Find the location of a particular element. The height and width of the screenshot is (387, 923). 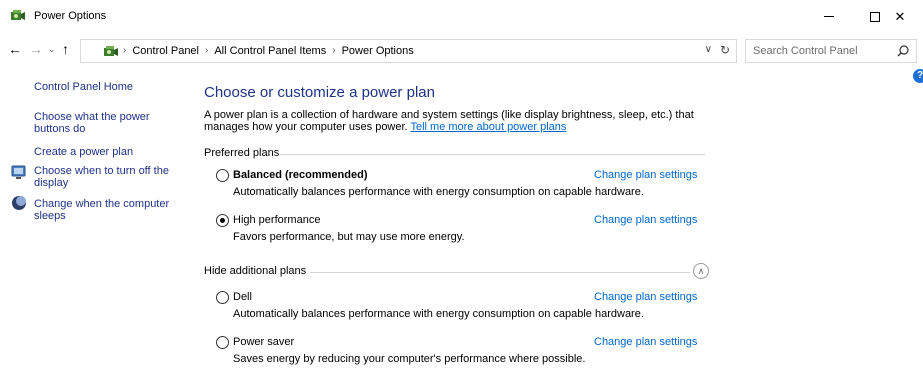

close-button: ✕ is located at coordinates (900, 16).